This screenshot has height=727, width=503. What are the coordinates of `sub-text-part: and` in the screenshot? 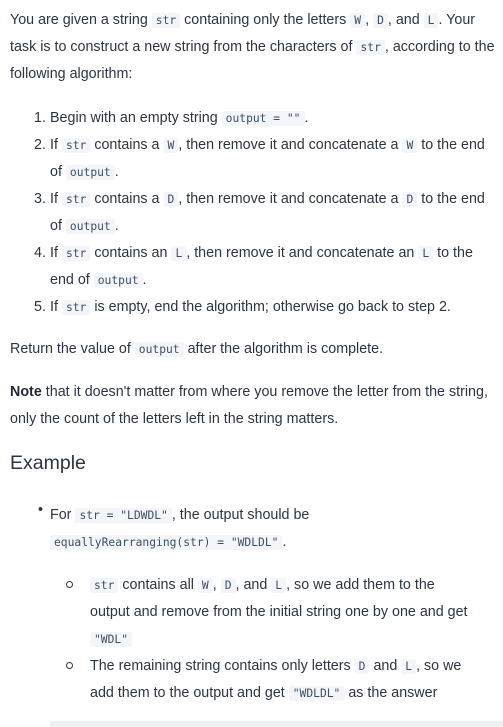 It's located at (385, 666).